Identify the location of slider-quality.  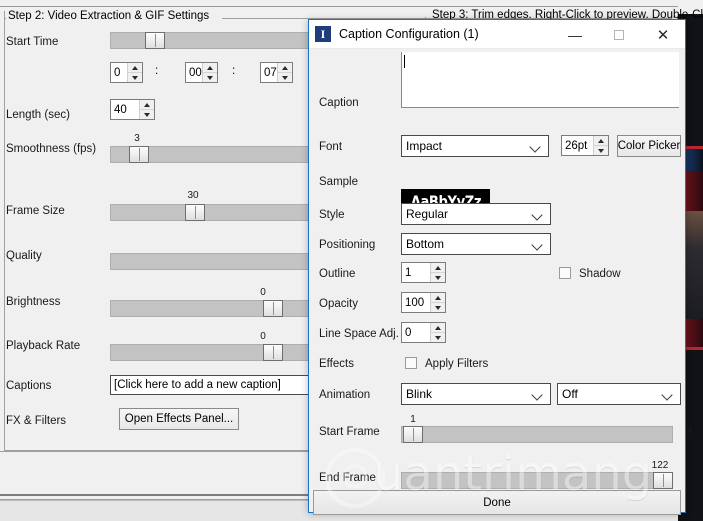
(209, 261).